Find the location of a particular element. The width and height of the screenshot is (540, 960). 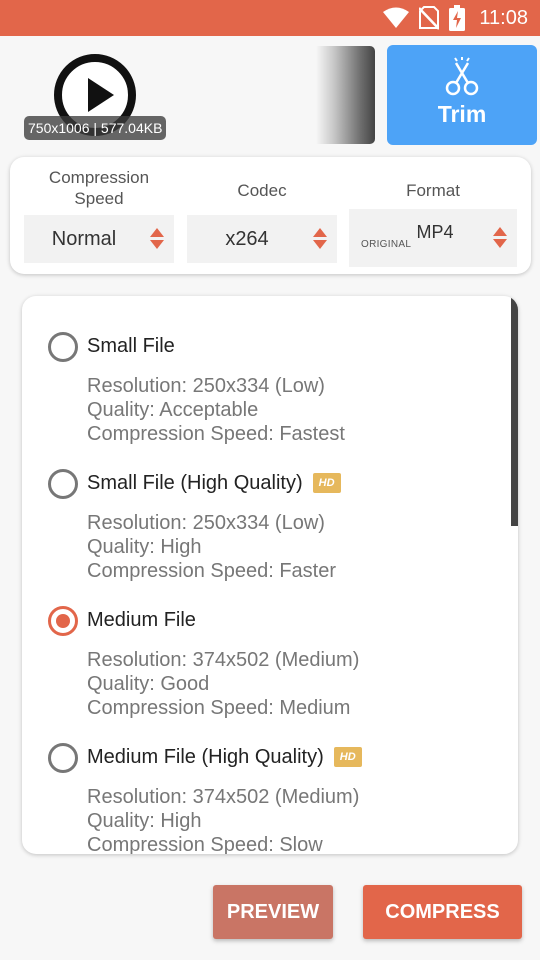

format-select: ORIGINAL MP4 is located at coordinates (433, 238).